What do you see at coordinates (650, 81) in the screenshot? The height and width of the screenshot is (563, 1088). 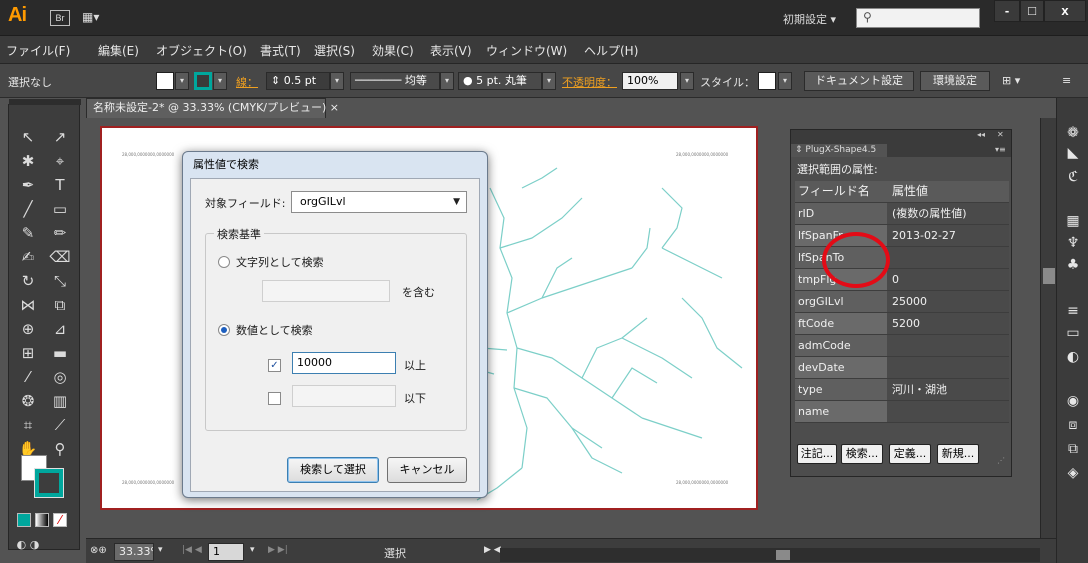 I see `opacity-field: 100%` at bounding box center [650, 81].